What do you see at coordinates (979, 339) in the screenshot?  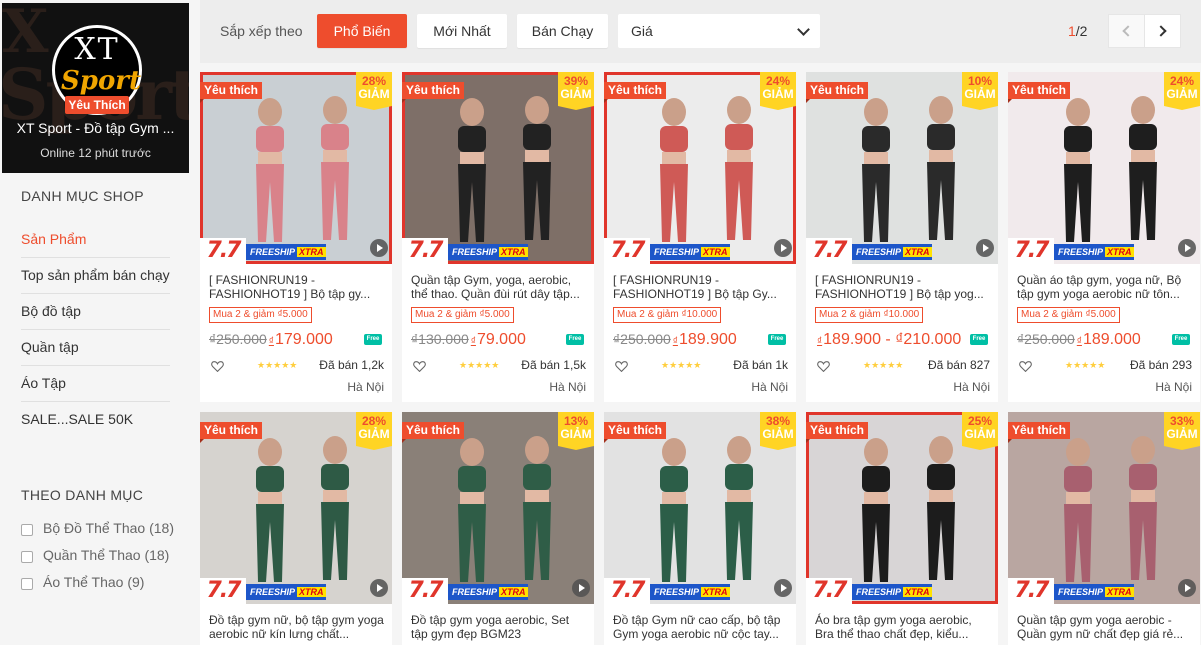 I see `free-shipping-icon: Free` at bounding box center [979, 339].